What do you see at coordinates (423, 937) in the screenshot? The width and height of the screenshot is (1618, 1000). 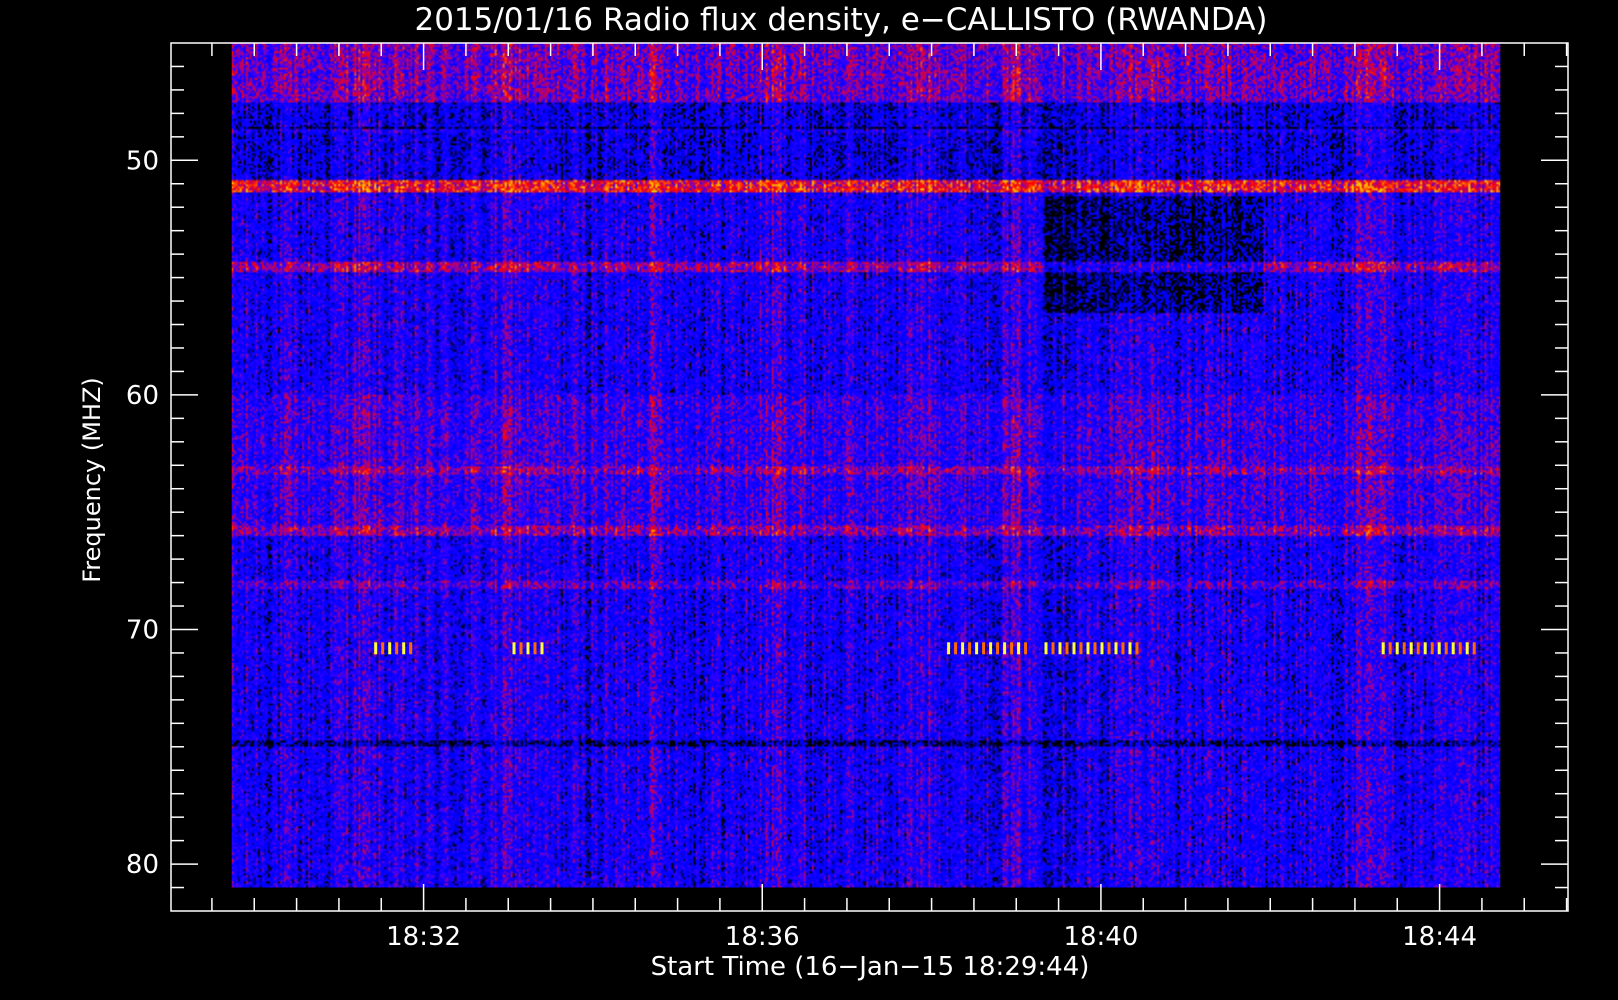 I see `x-tick-label-0: 18:32` at bounding box center [423, 937].